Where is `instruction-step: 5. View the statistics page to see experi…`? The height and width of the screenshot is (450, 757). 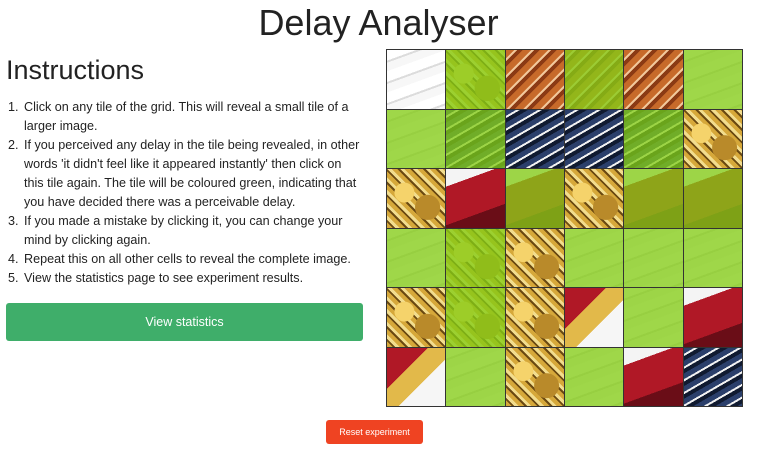 instruction-step: 5. View the statistics page to see experi… is located at coordinates (156, 278).